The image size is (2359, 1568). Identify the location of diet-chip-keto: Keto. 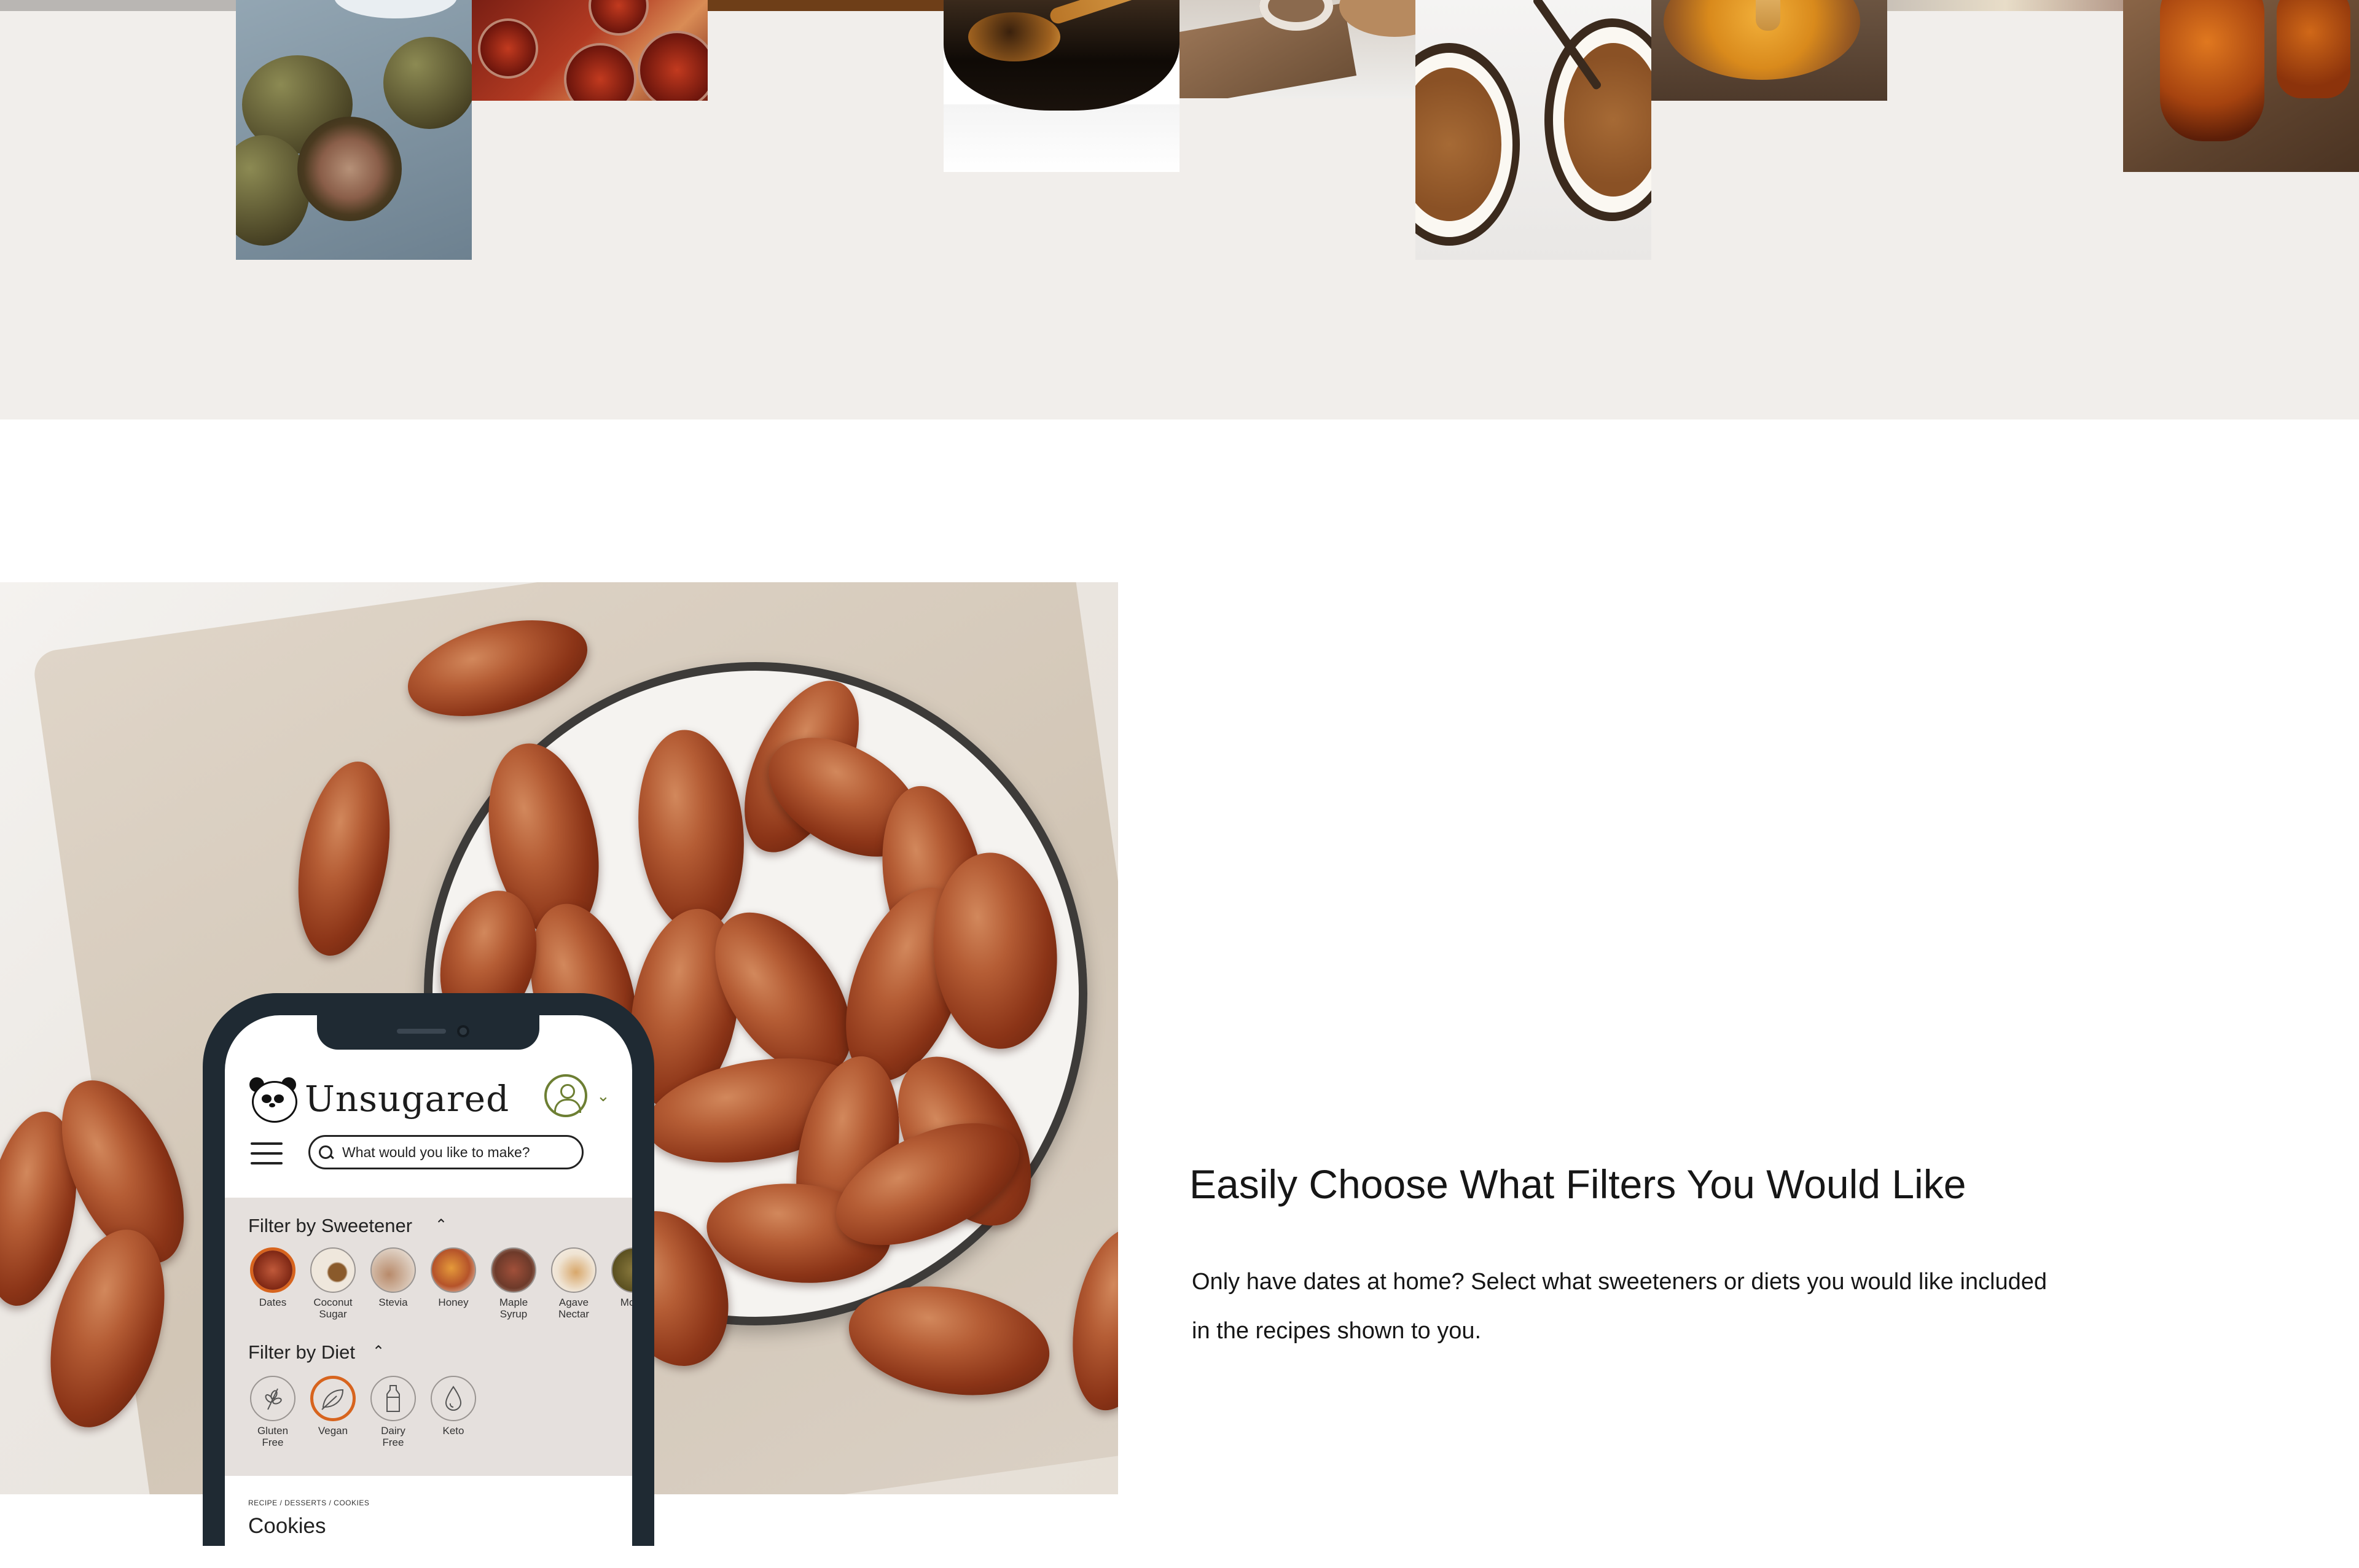
(453, 1406).